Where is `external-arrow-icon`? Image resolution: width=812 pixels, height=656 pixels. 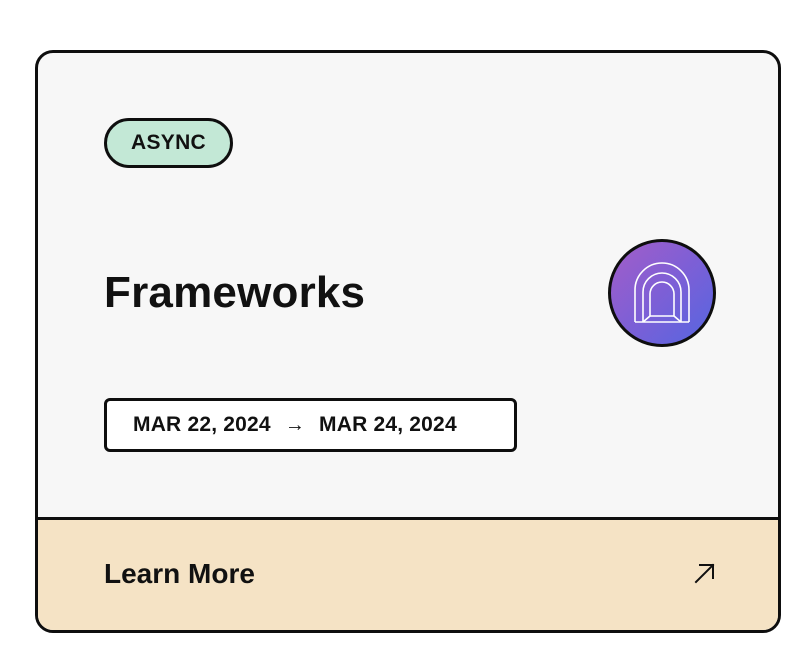 external-arrow-icon is located at coordinates (705, 573).